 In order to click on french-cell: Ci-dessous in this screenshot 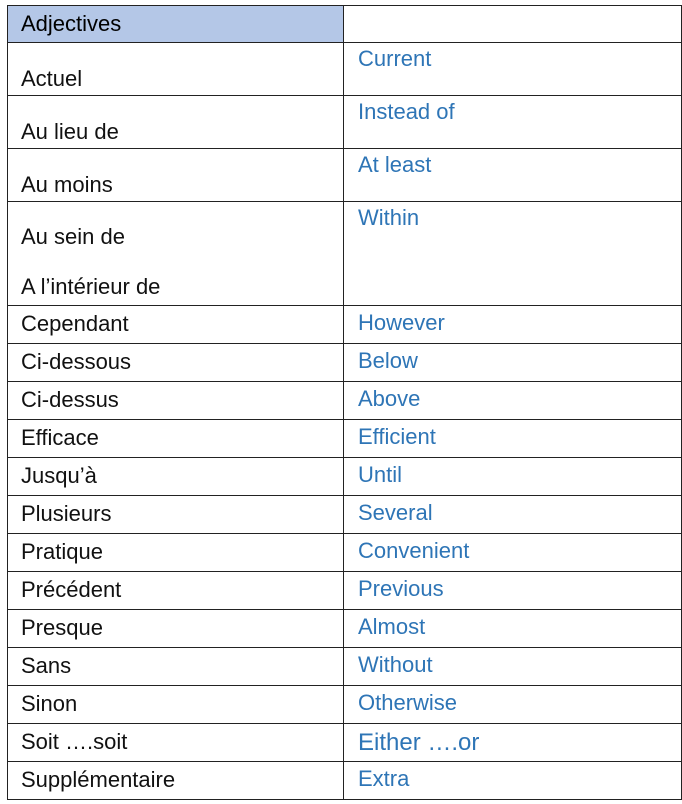, I will do `click(175, 362)`.